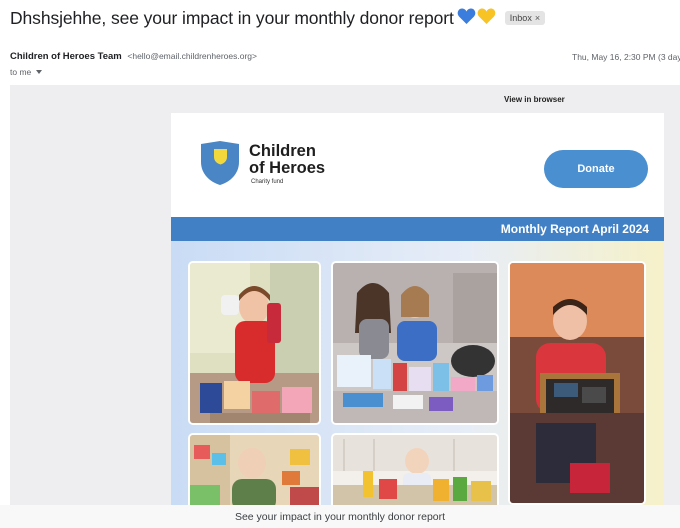 The width and height of the screenshot is (680, 528). I want to click on inbox-label-badge: Inbox ×, so click(525, 18).